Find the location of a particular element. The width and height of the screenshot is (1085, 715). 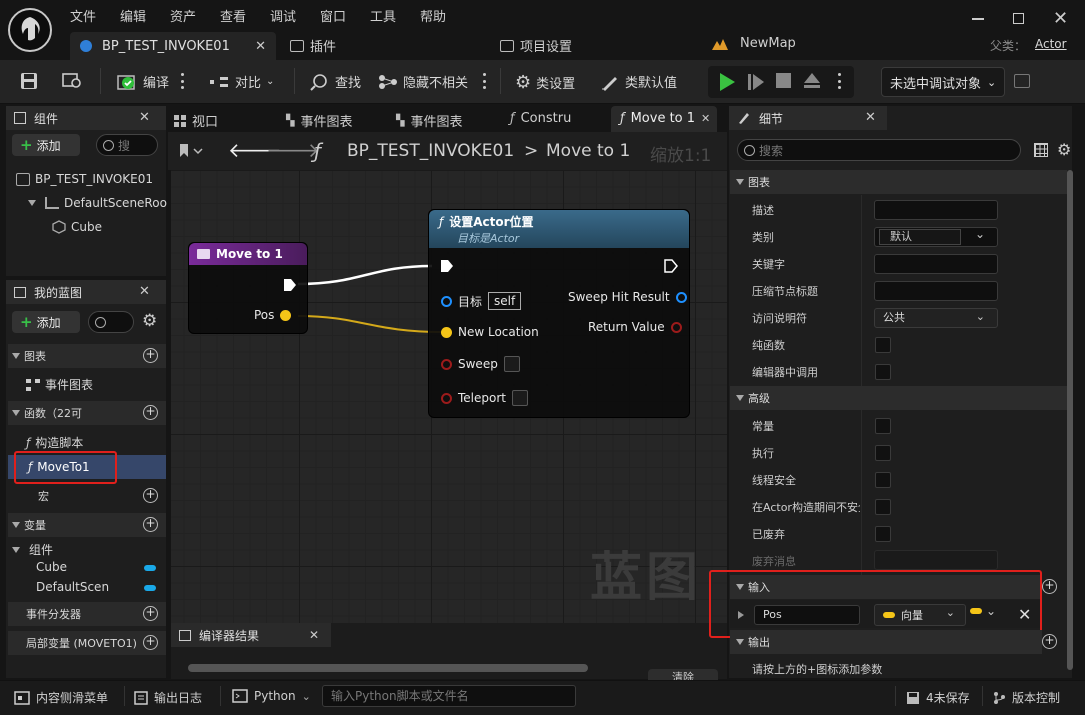

eject-button is located at coordinates (812, 81).